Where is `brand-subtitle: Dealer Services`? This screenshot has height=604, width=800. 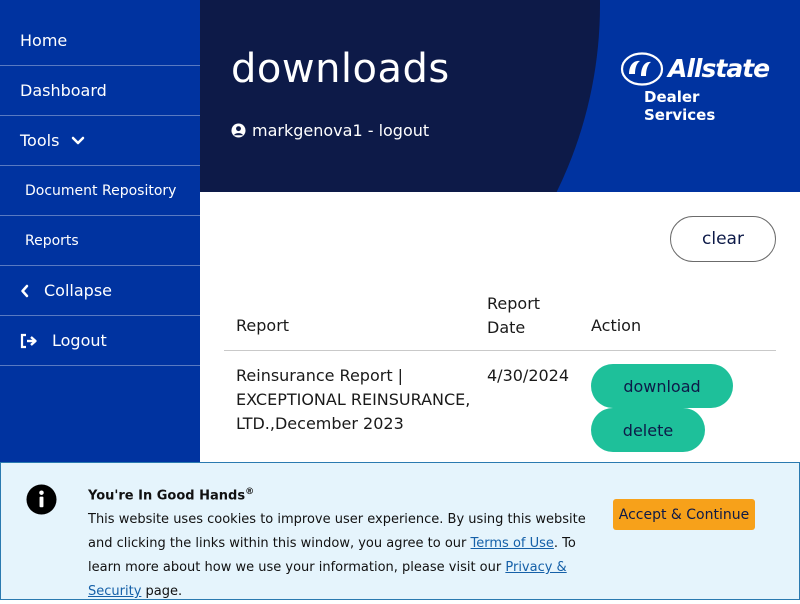
brand-subtitle: Dealer Services is located at coordinates (680, 106).